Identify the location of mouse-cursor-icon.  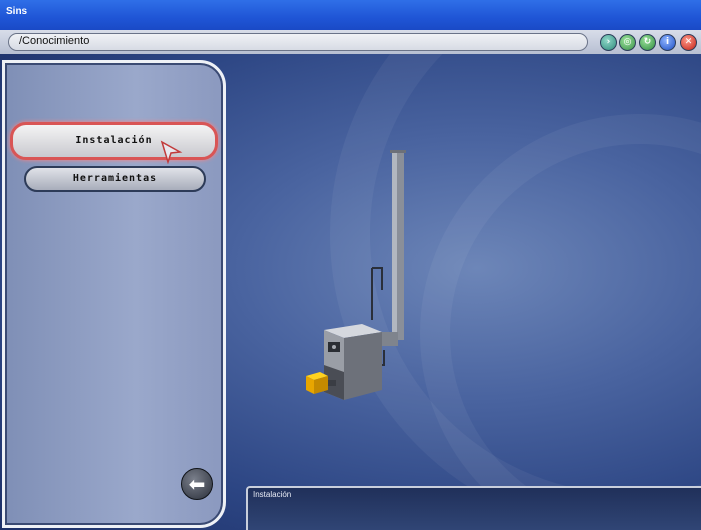
(171, 152).